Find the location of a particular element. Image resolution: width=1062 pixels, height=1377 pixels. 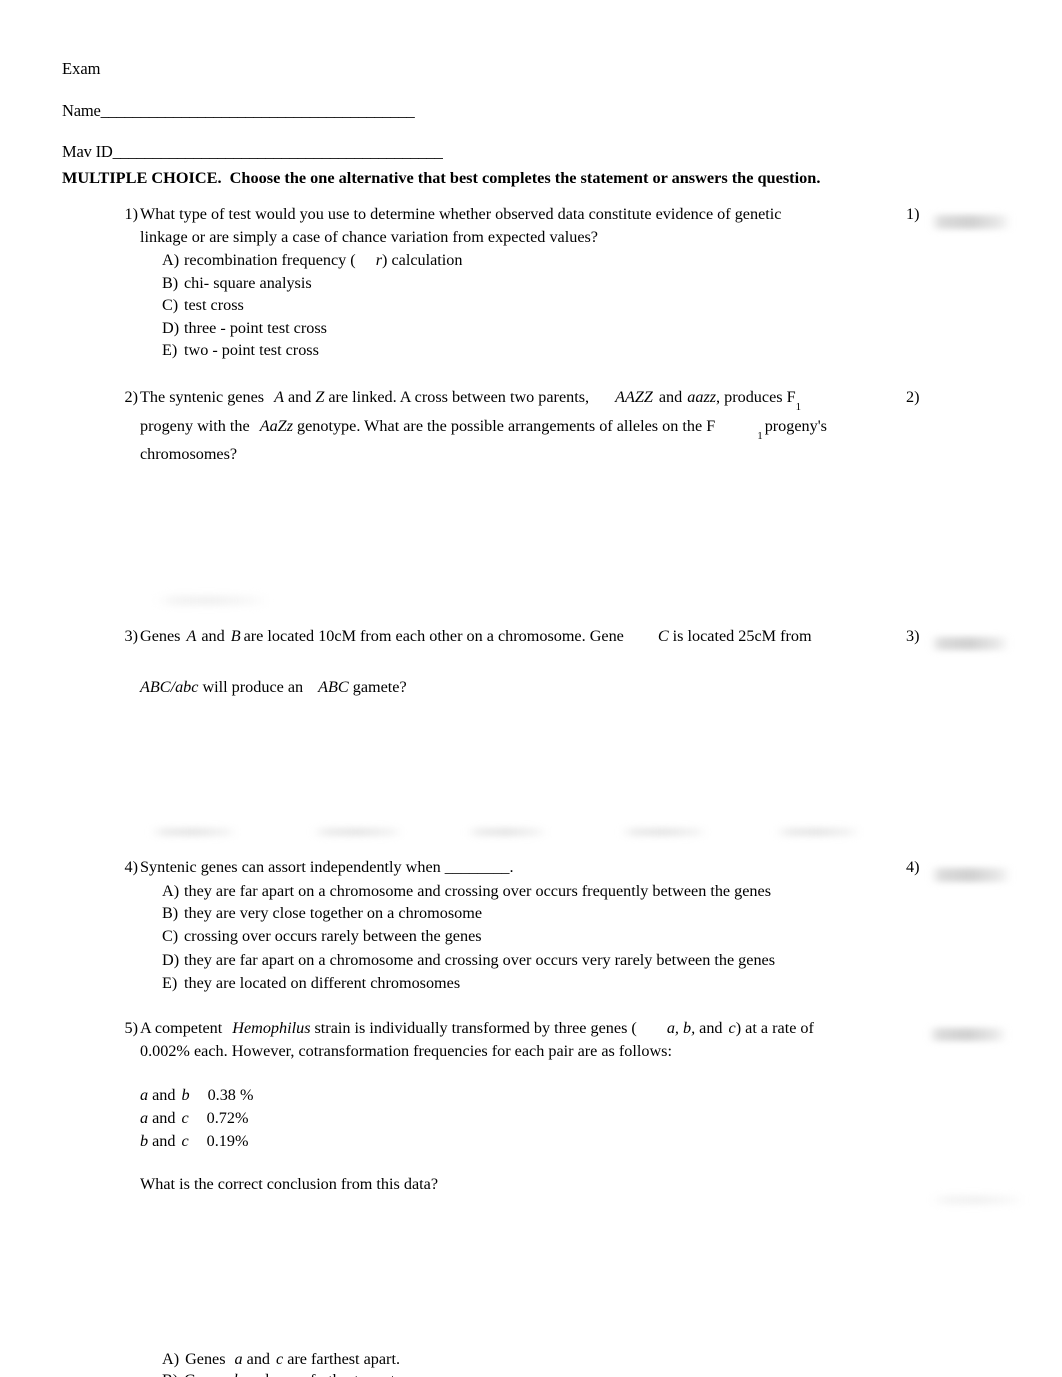

freq-value: 0.19% is located at coordinates (227, 1141).